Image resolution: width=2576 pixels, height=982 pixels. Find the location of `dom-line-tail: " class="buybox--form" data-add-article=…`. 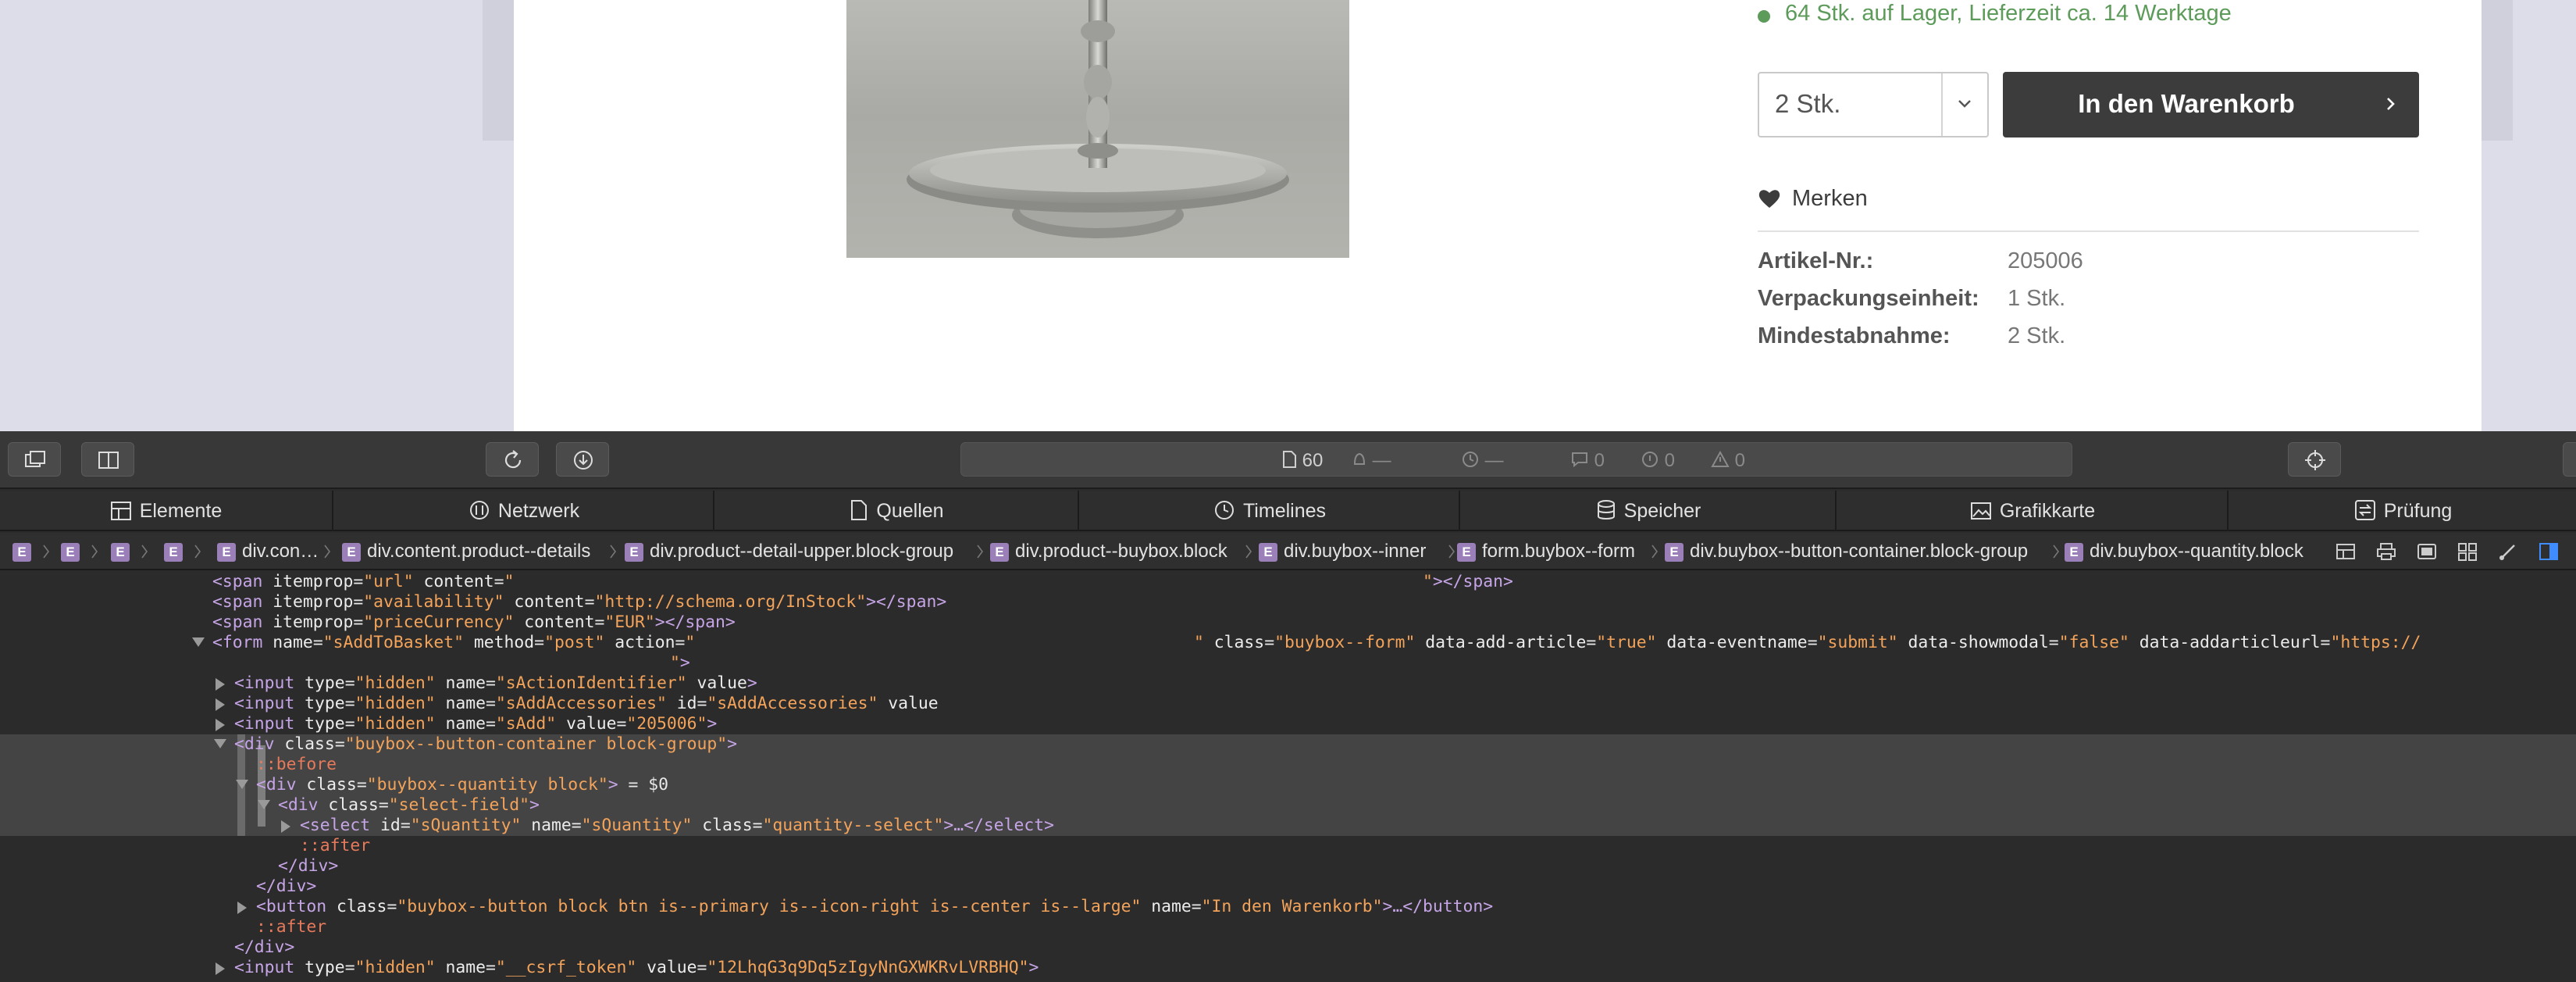

dom-line-tail: " class="buybox--form" data-add-article=… is located at coordinates (1808, 643).